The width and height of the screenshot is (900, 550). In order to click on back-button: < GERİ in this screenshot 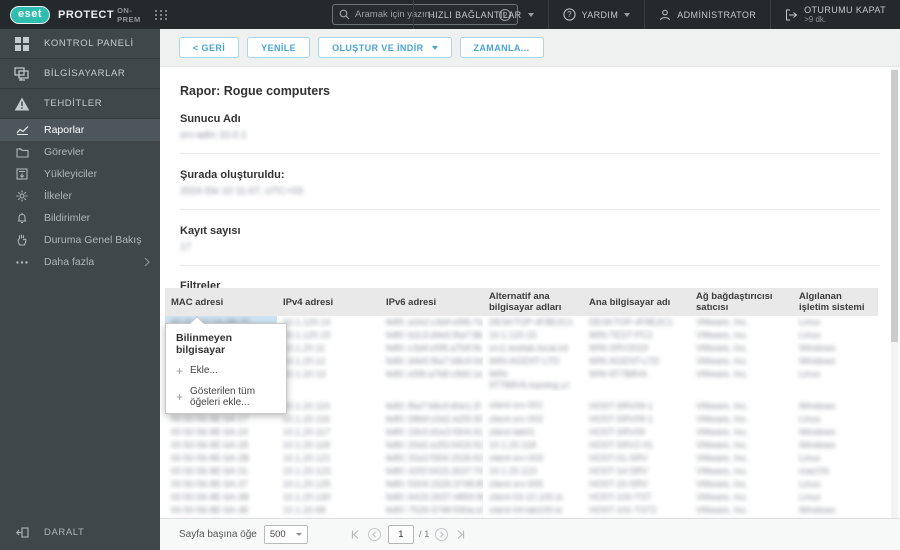, I will do `click(209, 47)`.